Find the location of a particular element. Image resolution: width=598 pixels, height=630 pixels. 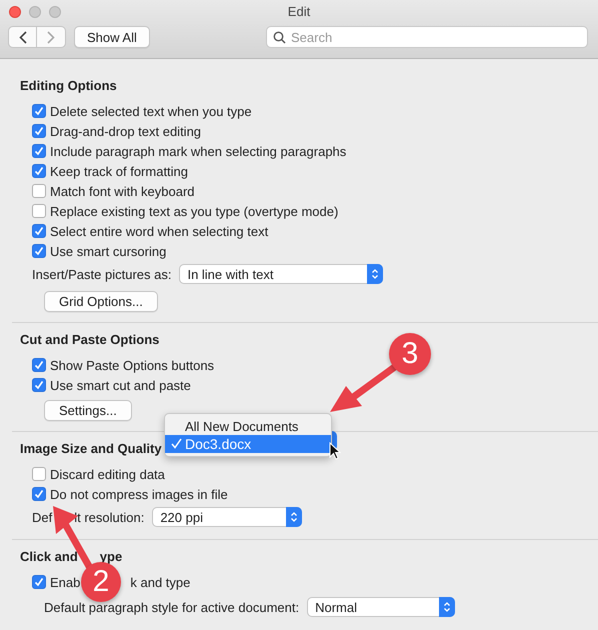

checkbox-label: Match font with keyboard is located at coordinates (122, 191).